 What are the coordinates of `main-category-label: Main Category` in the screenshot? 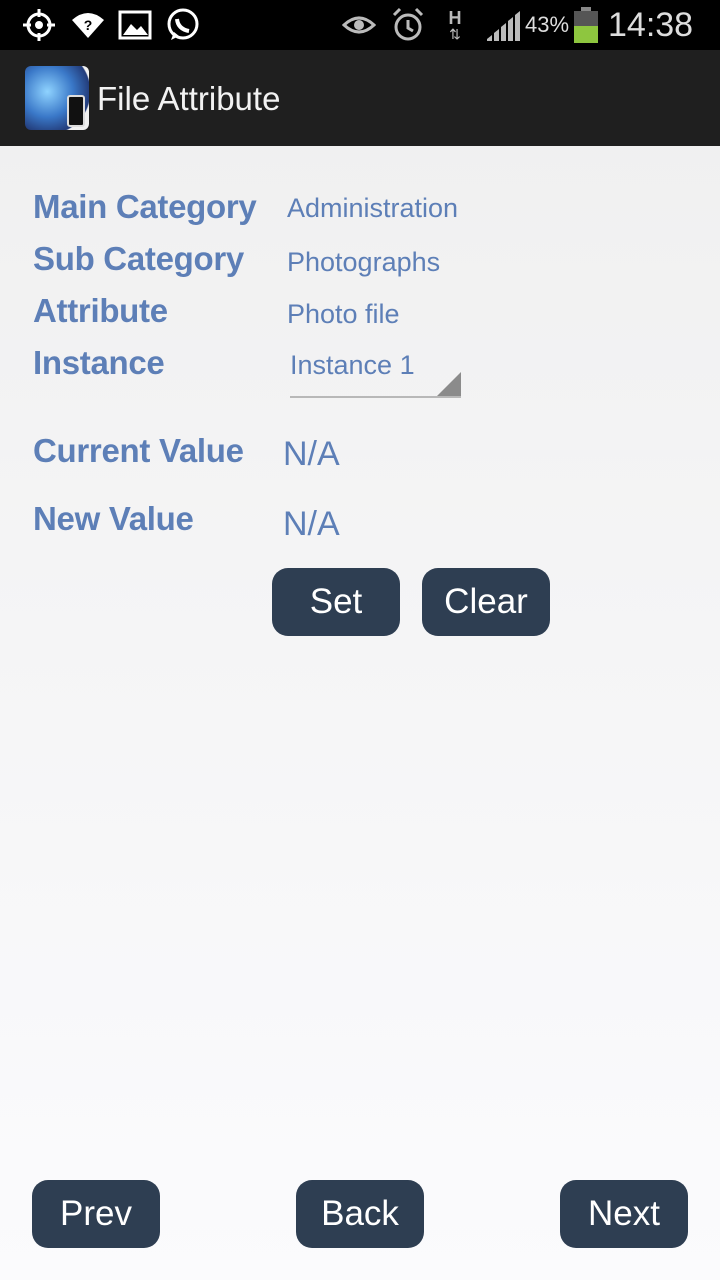 It's located at (145, 206).